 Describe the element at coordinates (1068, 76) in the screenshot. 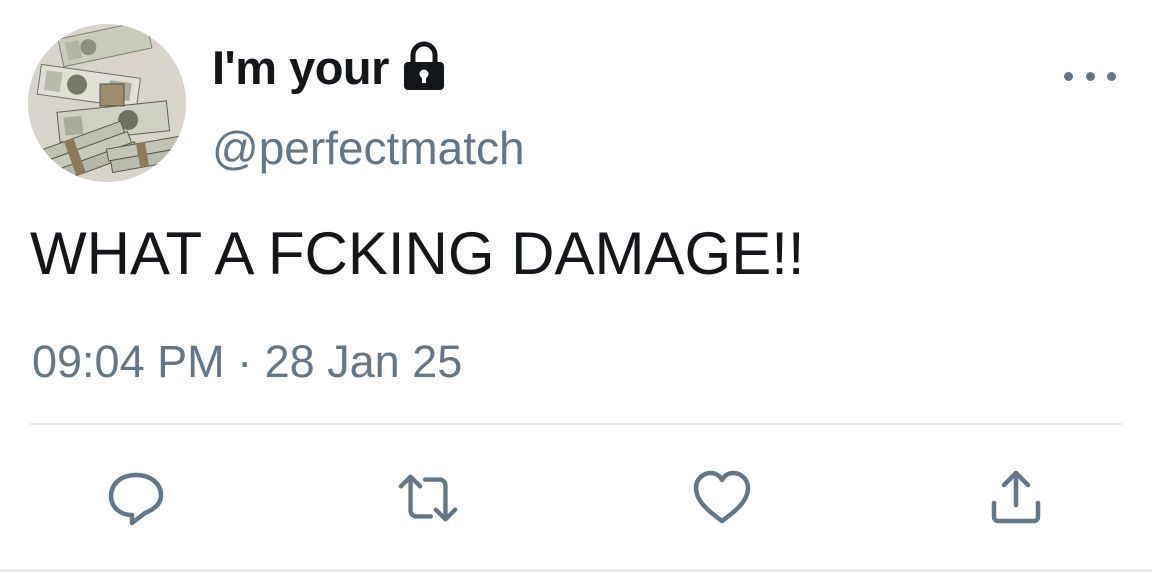

I see `more-icon` at that location.